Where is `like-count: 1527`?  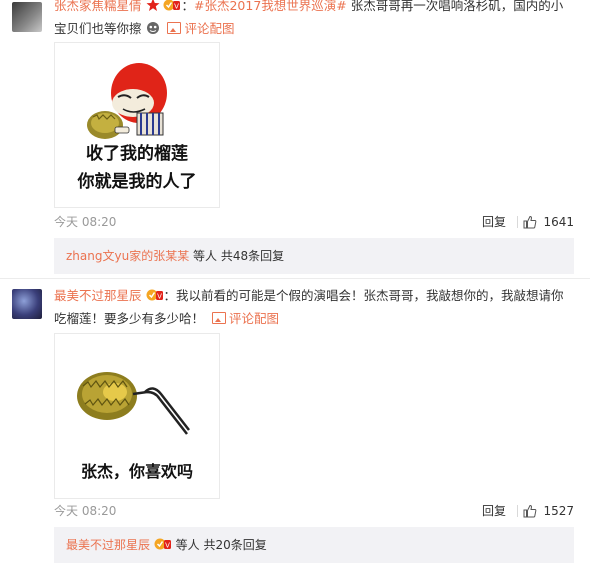
like-count: 1527 is located at coordinates (558, 511).